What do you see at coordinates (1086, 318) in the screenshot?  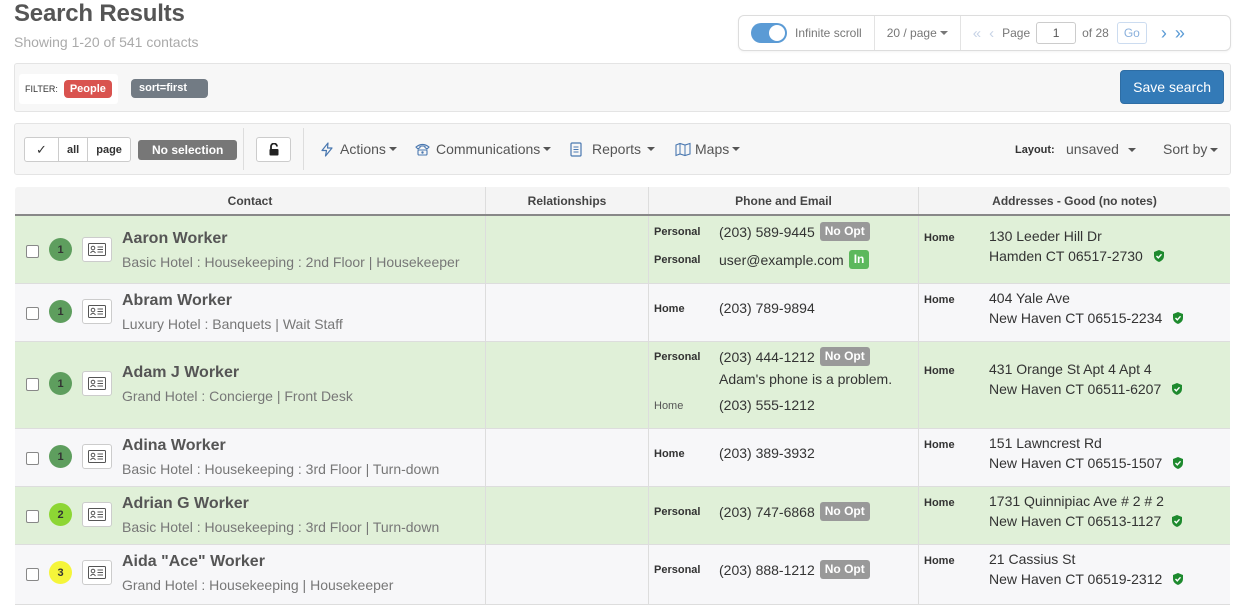 I see `address-line-2: New Haven CT 06515-2234` at bounding box center [1086, 318].